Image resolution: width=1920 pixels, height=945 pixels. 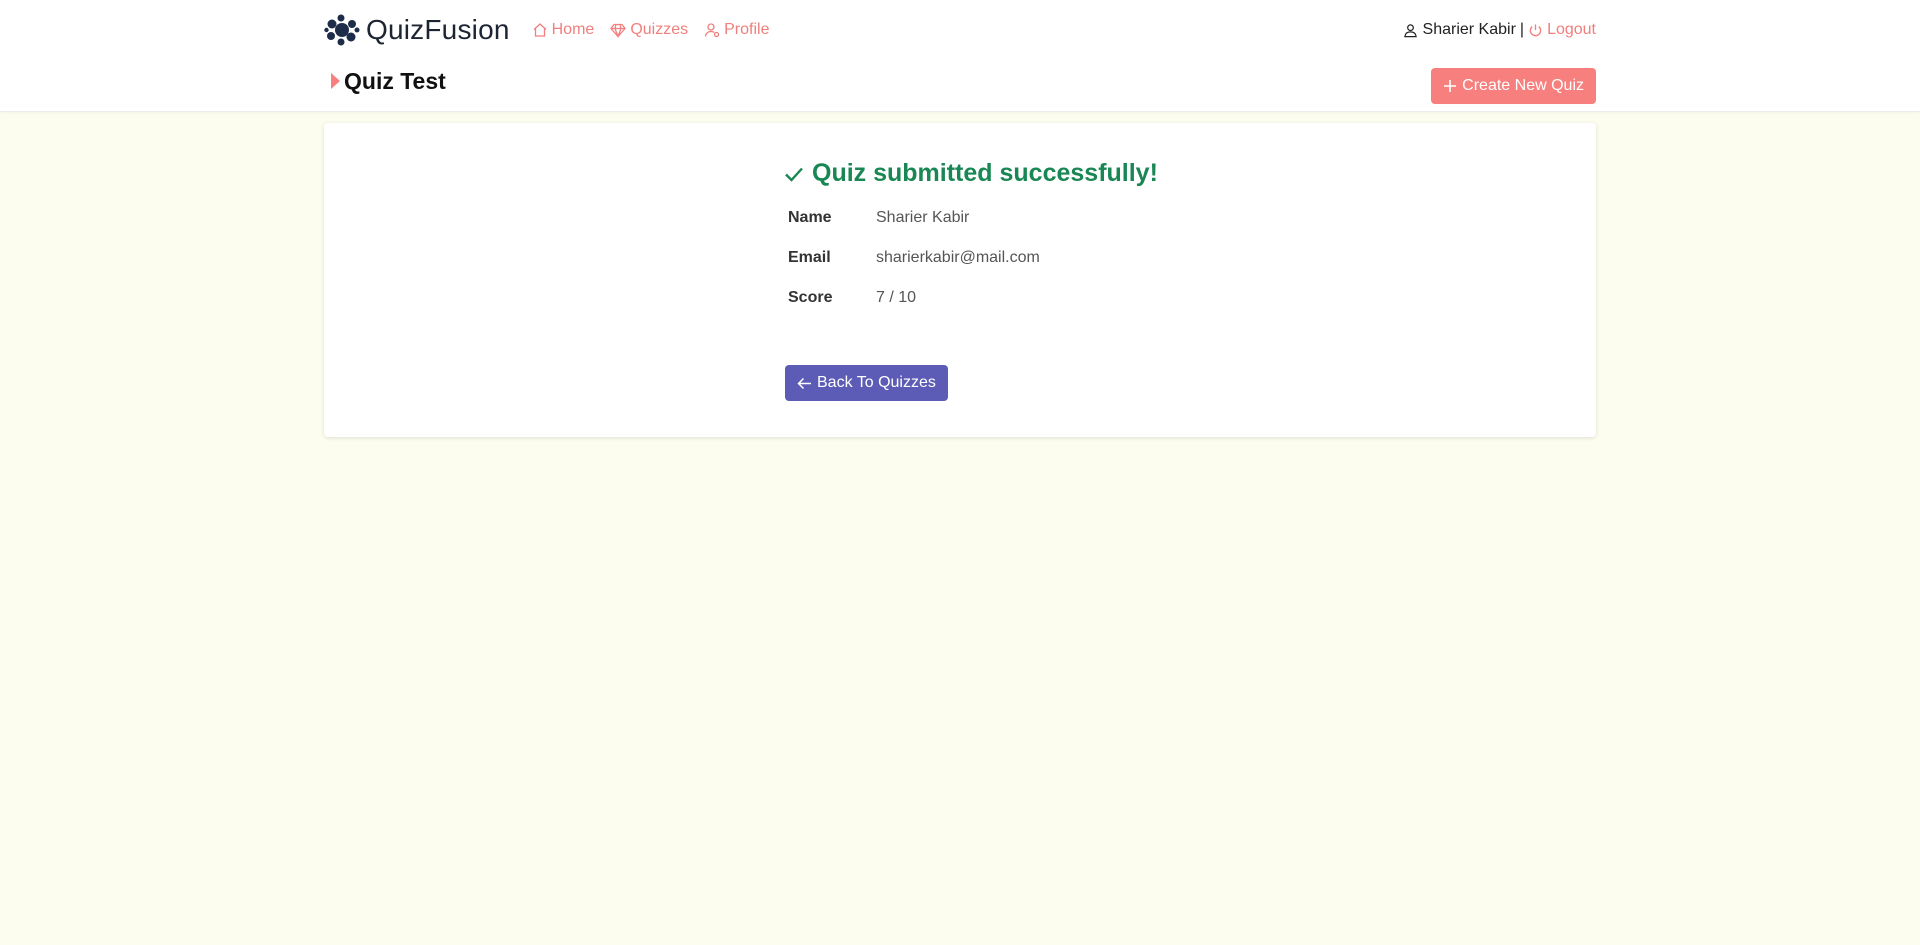 I want to click on nav-home: Home, so click(x=563, y=30).